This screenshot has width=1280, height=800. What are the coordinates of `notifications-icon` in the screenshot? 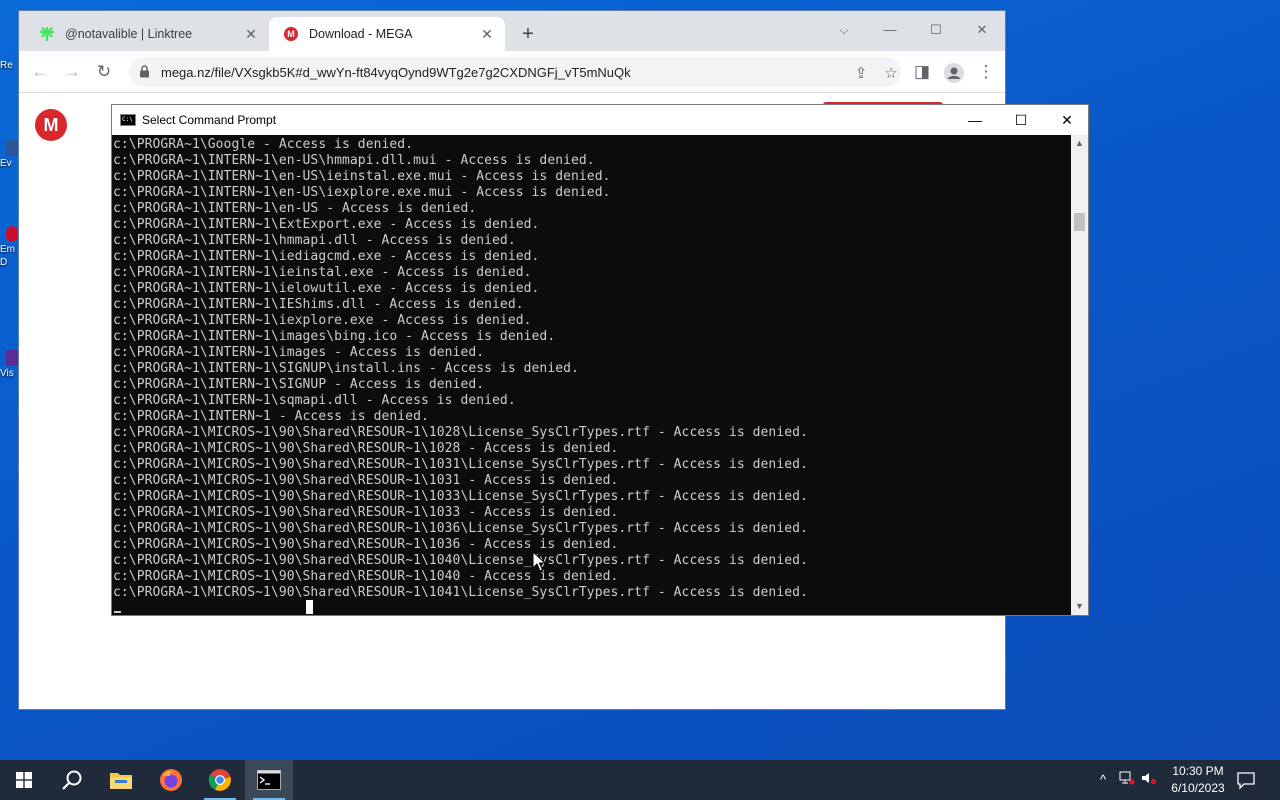 It's located at (1246, 780).